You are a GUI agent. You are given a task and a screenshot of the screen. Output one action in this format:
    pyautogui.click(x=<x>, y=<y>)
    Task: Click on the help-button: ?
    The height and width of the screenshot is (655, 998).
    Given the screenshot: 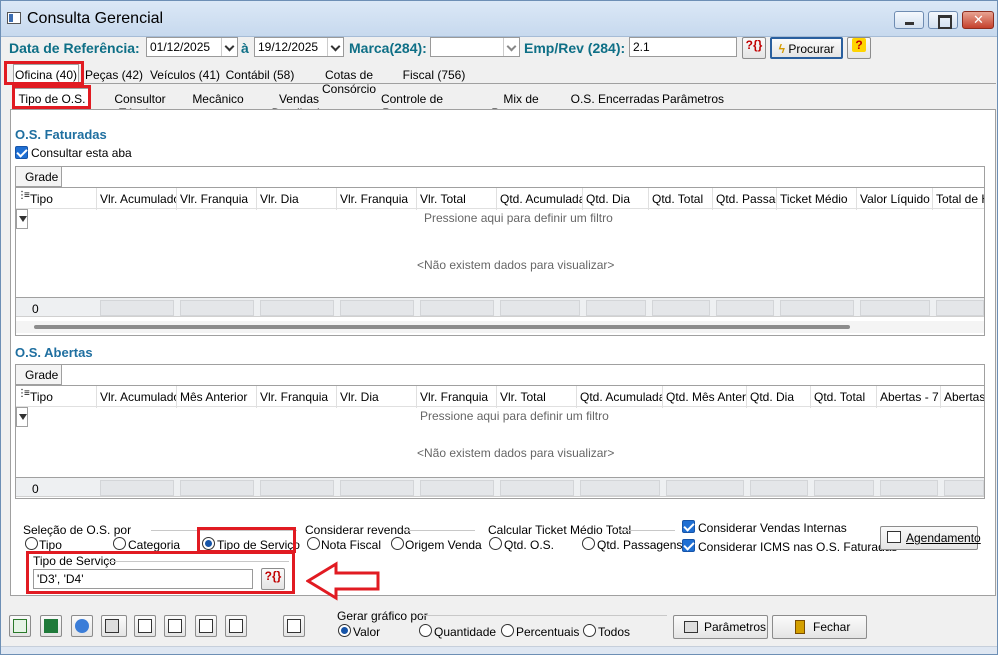 What is the action you would take?
    pyautogui.click(x=859, y=48)
    